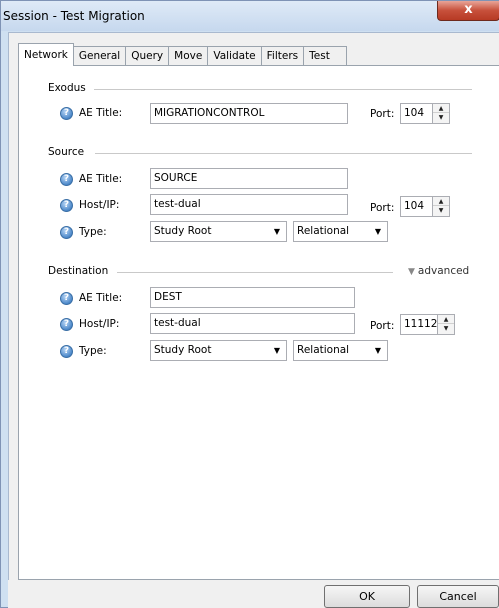 The width and height of the screenshot is (499, 608). I want to click on source-host-input: test-dual, so click(249, 204).